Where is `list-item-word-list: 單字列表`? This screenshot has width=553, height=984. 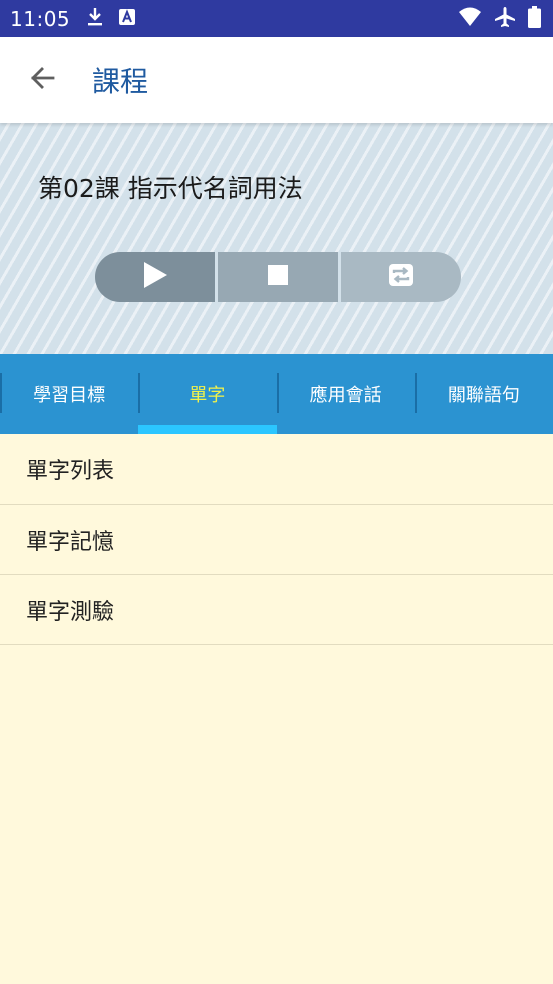 list-item-word-list: 單字列表 is located at coordinates (276, 469).